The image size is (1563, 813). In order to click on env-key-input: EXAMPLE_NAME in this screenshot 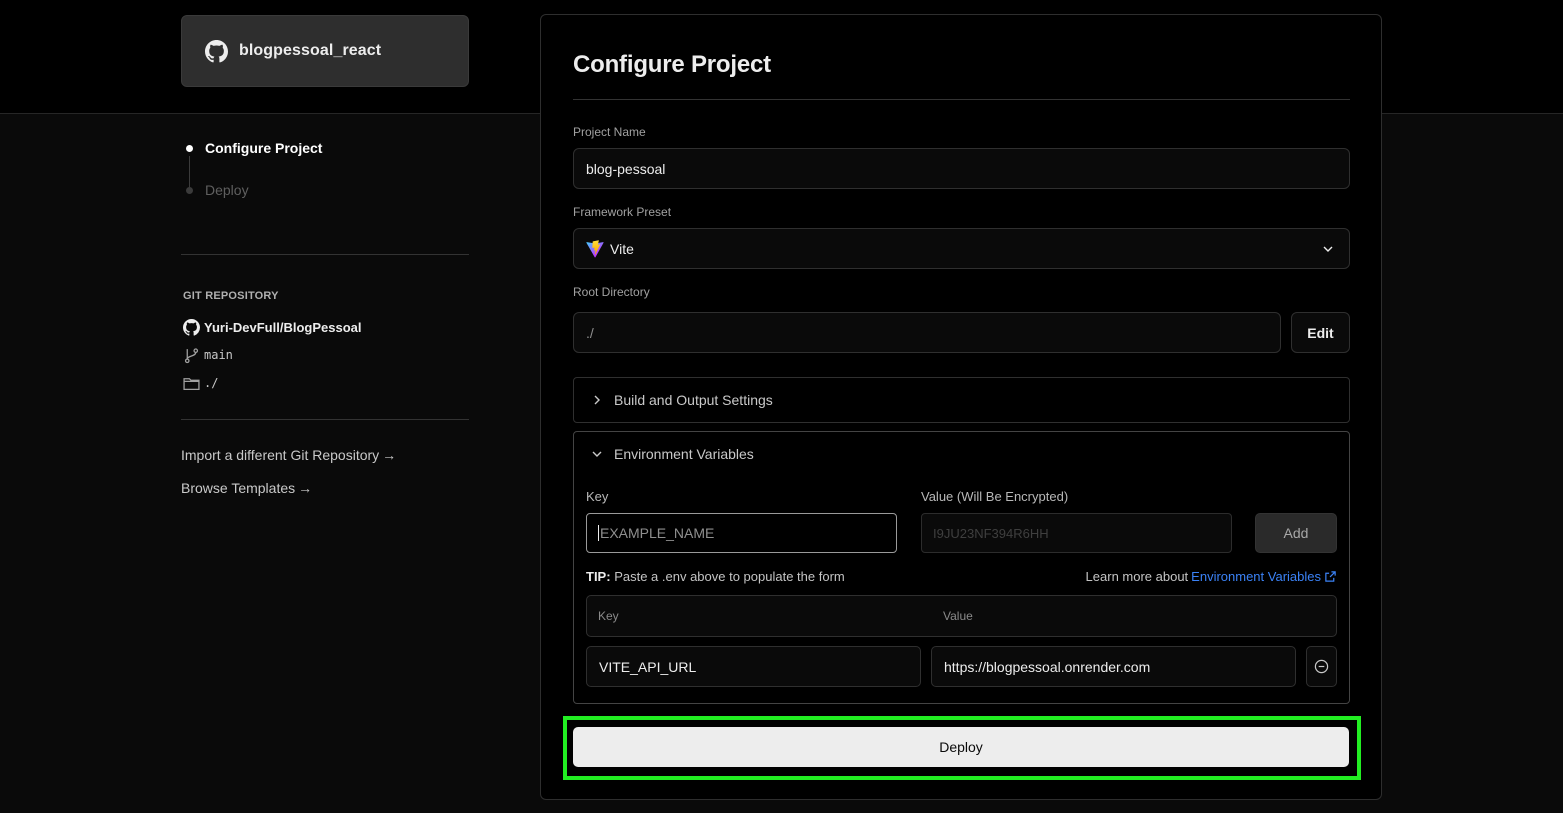, I will do `click(741, 533)`.